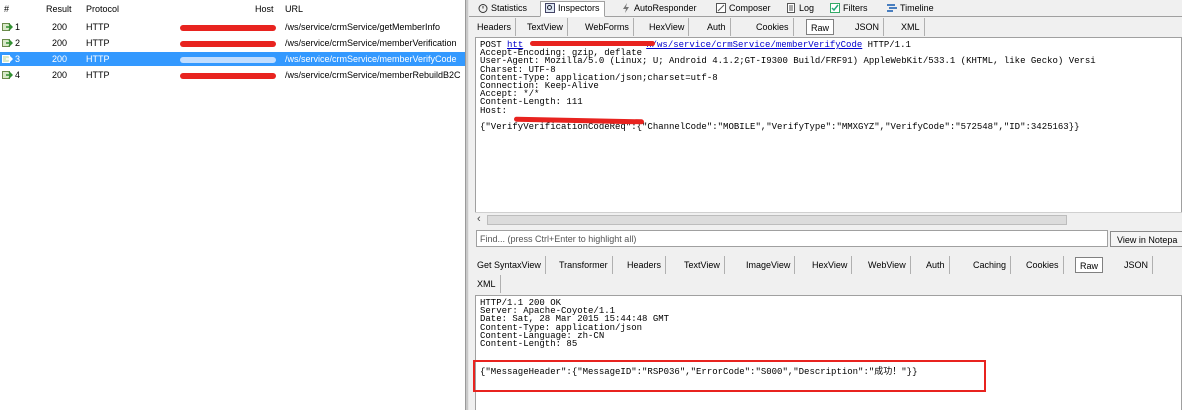 This screenshot has width=1182, height=410. Describe the element at coordinates (584, 265) in the screenshot. I see `resp-tab-transformer: Transformer` at that location.